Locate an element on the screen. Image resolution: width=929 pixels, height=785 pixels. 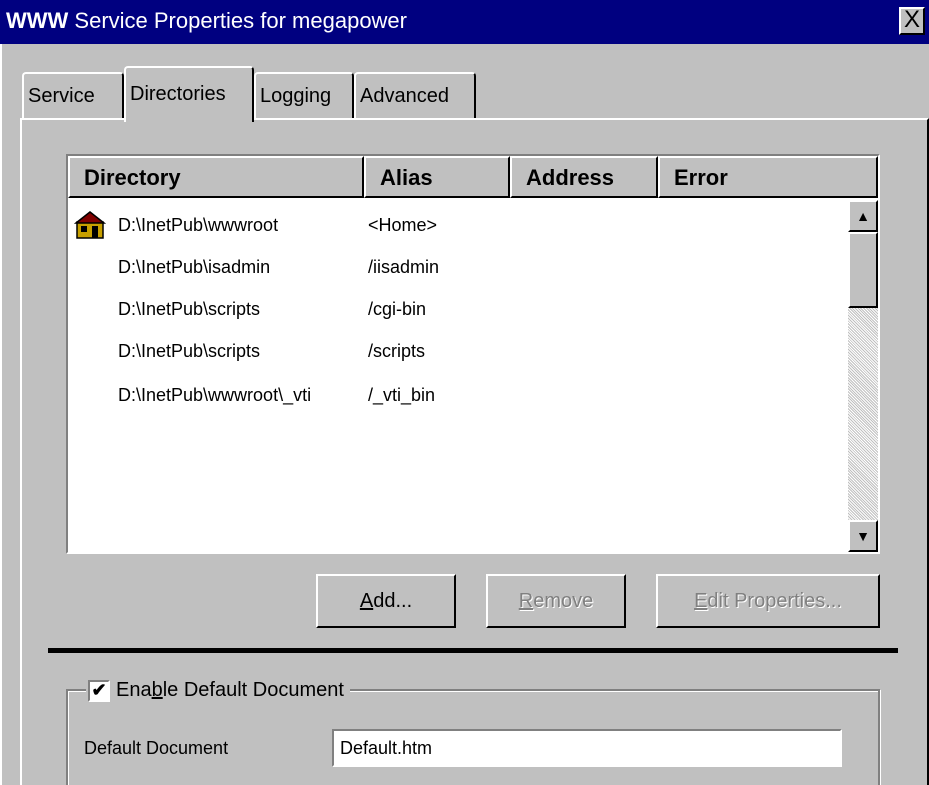
tab-service: Service is located at coordinates (73, 95).